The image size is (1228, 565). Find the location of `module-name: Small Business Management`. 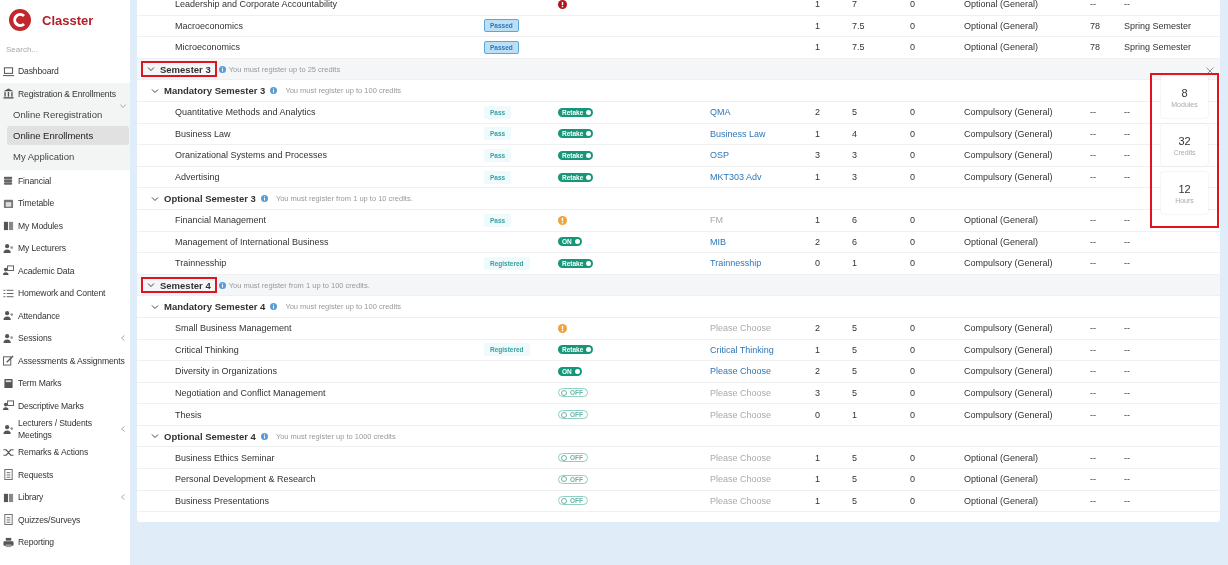

module-name: Small Business Management is located at coordinates (233, 328).